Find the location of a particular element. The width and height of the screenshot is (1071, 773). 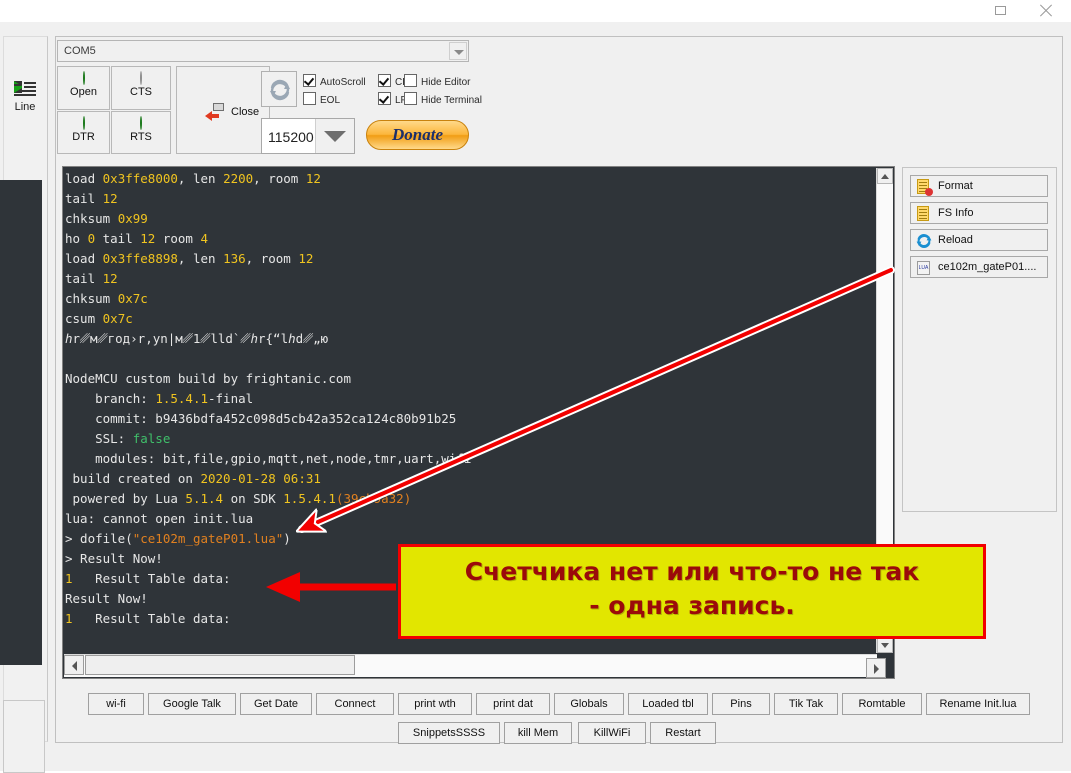

maximize-icon is located at coordinates (1001, 10).